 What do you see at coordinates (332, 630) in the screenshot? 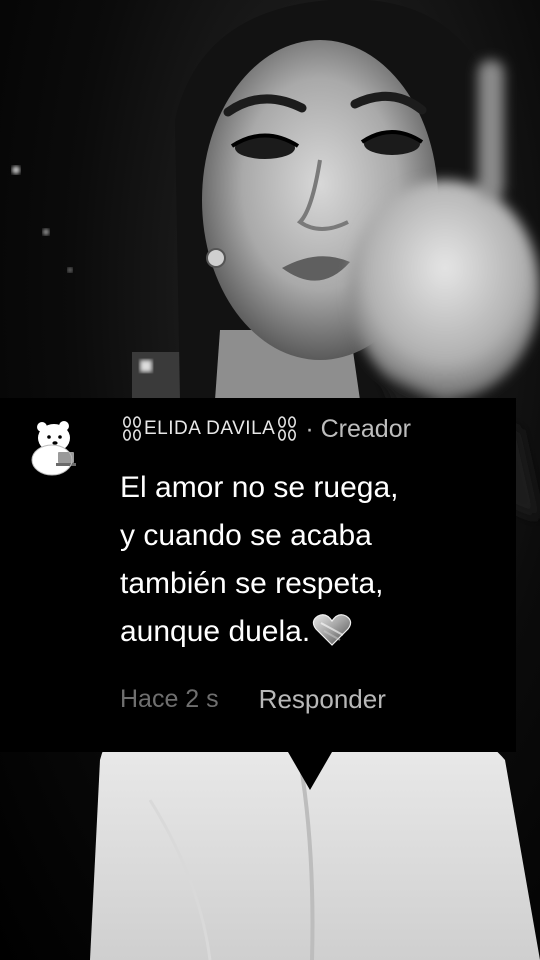
I see `heart-icon` at bounding box center [332, 630].